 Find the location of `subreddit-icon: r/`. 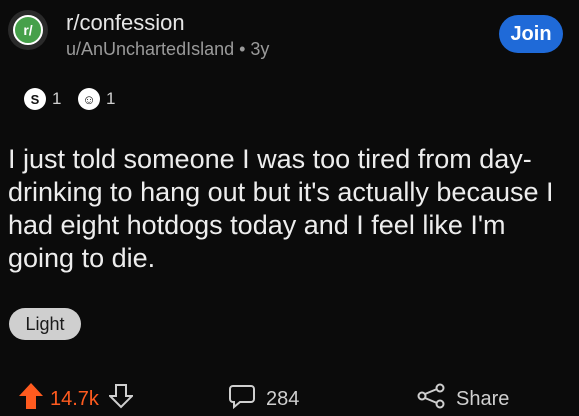

subreddit-icon: r/ is located at coordinates (28, 30).